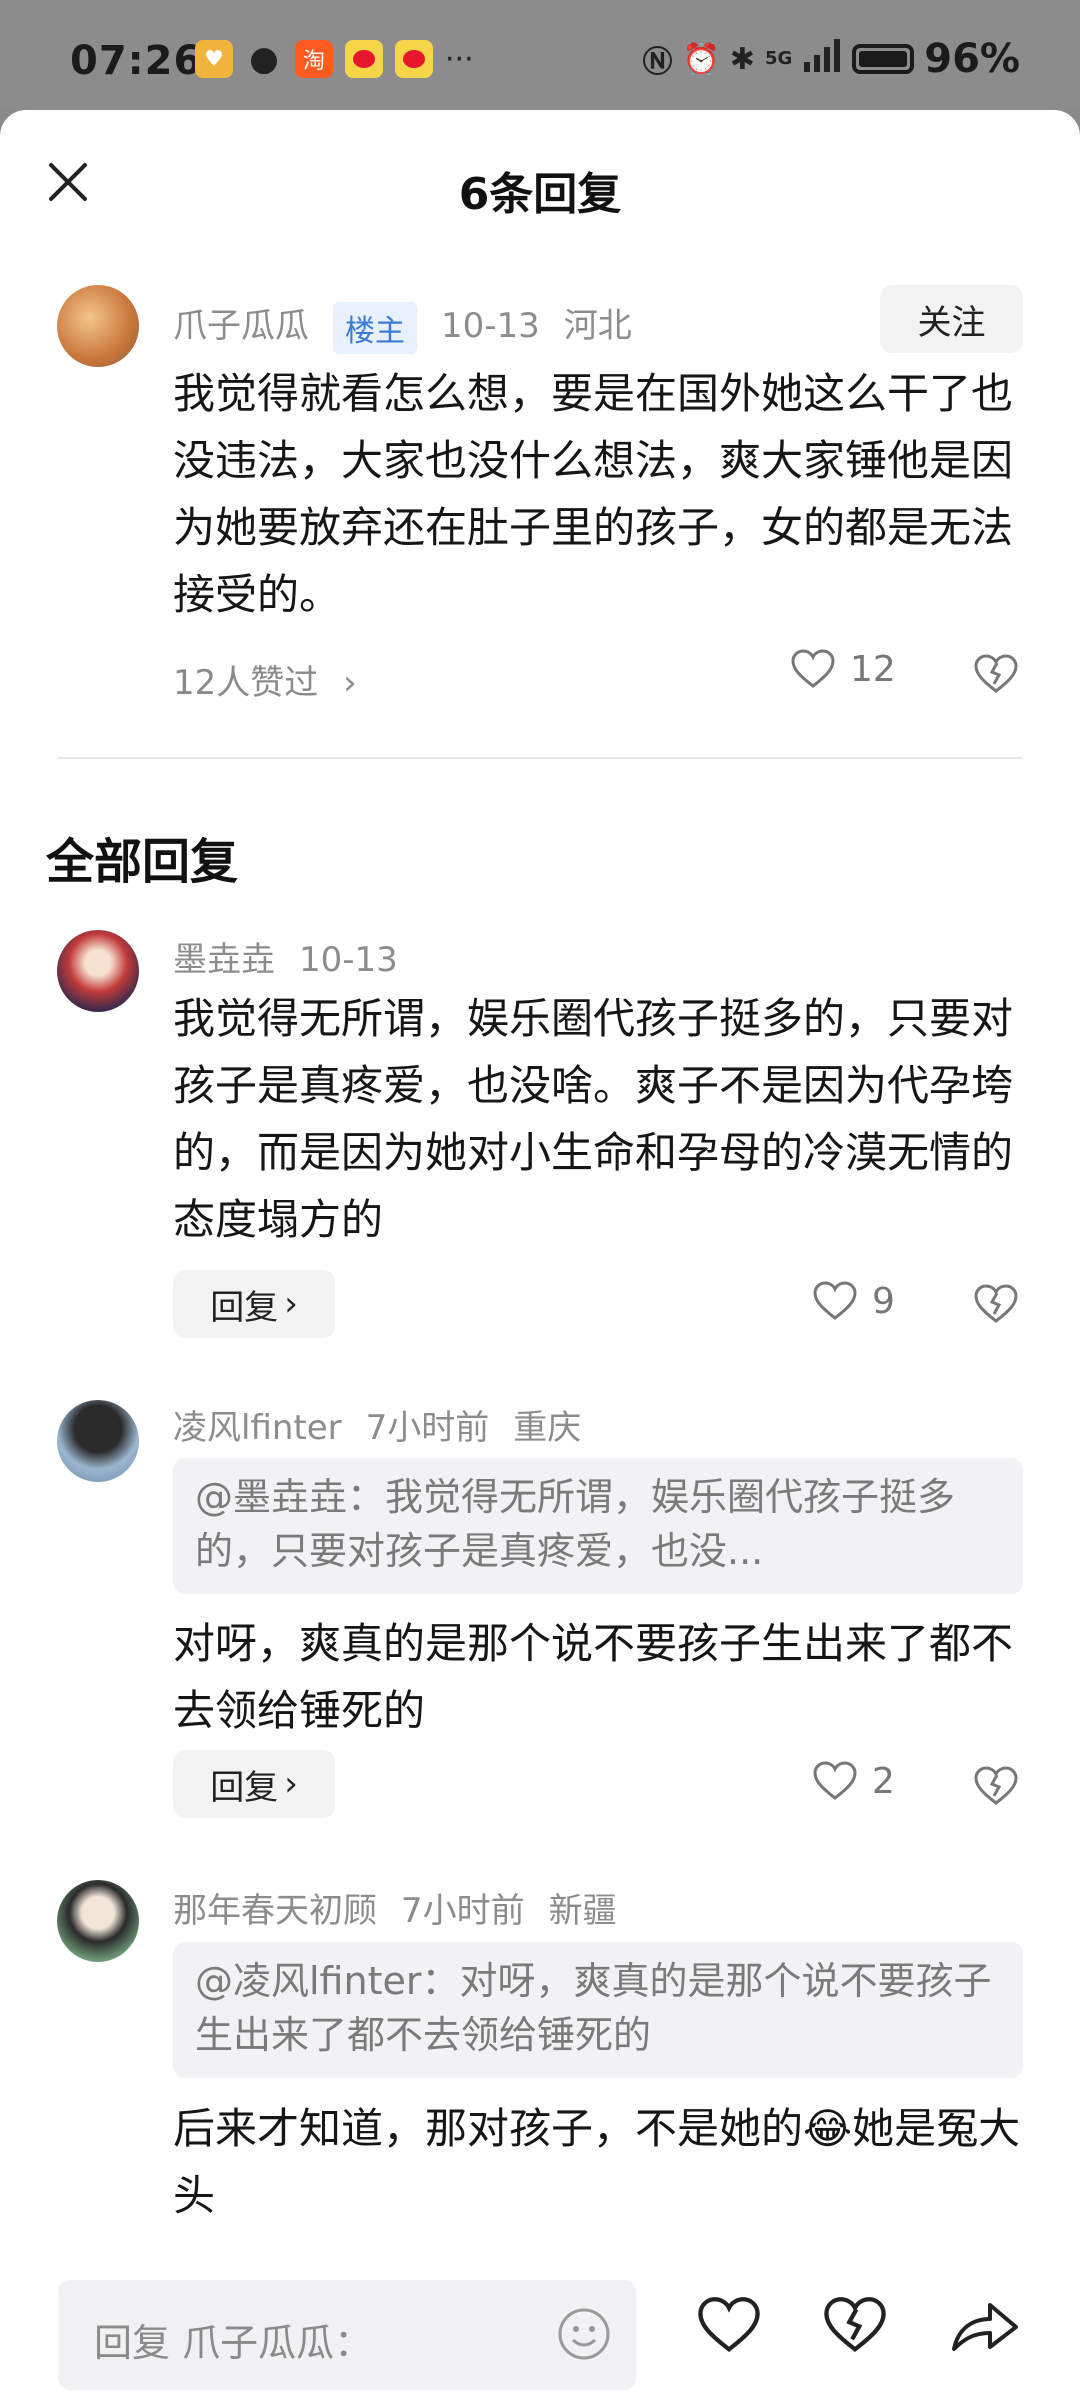 The height and width of the screenshot is (2397, 1080). I want to click on page-title: 6条回复, so click(540, 194).